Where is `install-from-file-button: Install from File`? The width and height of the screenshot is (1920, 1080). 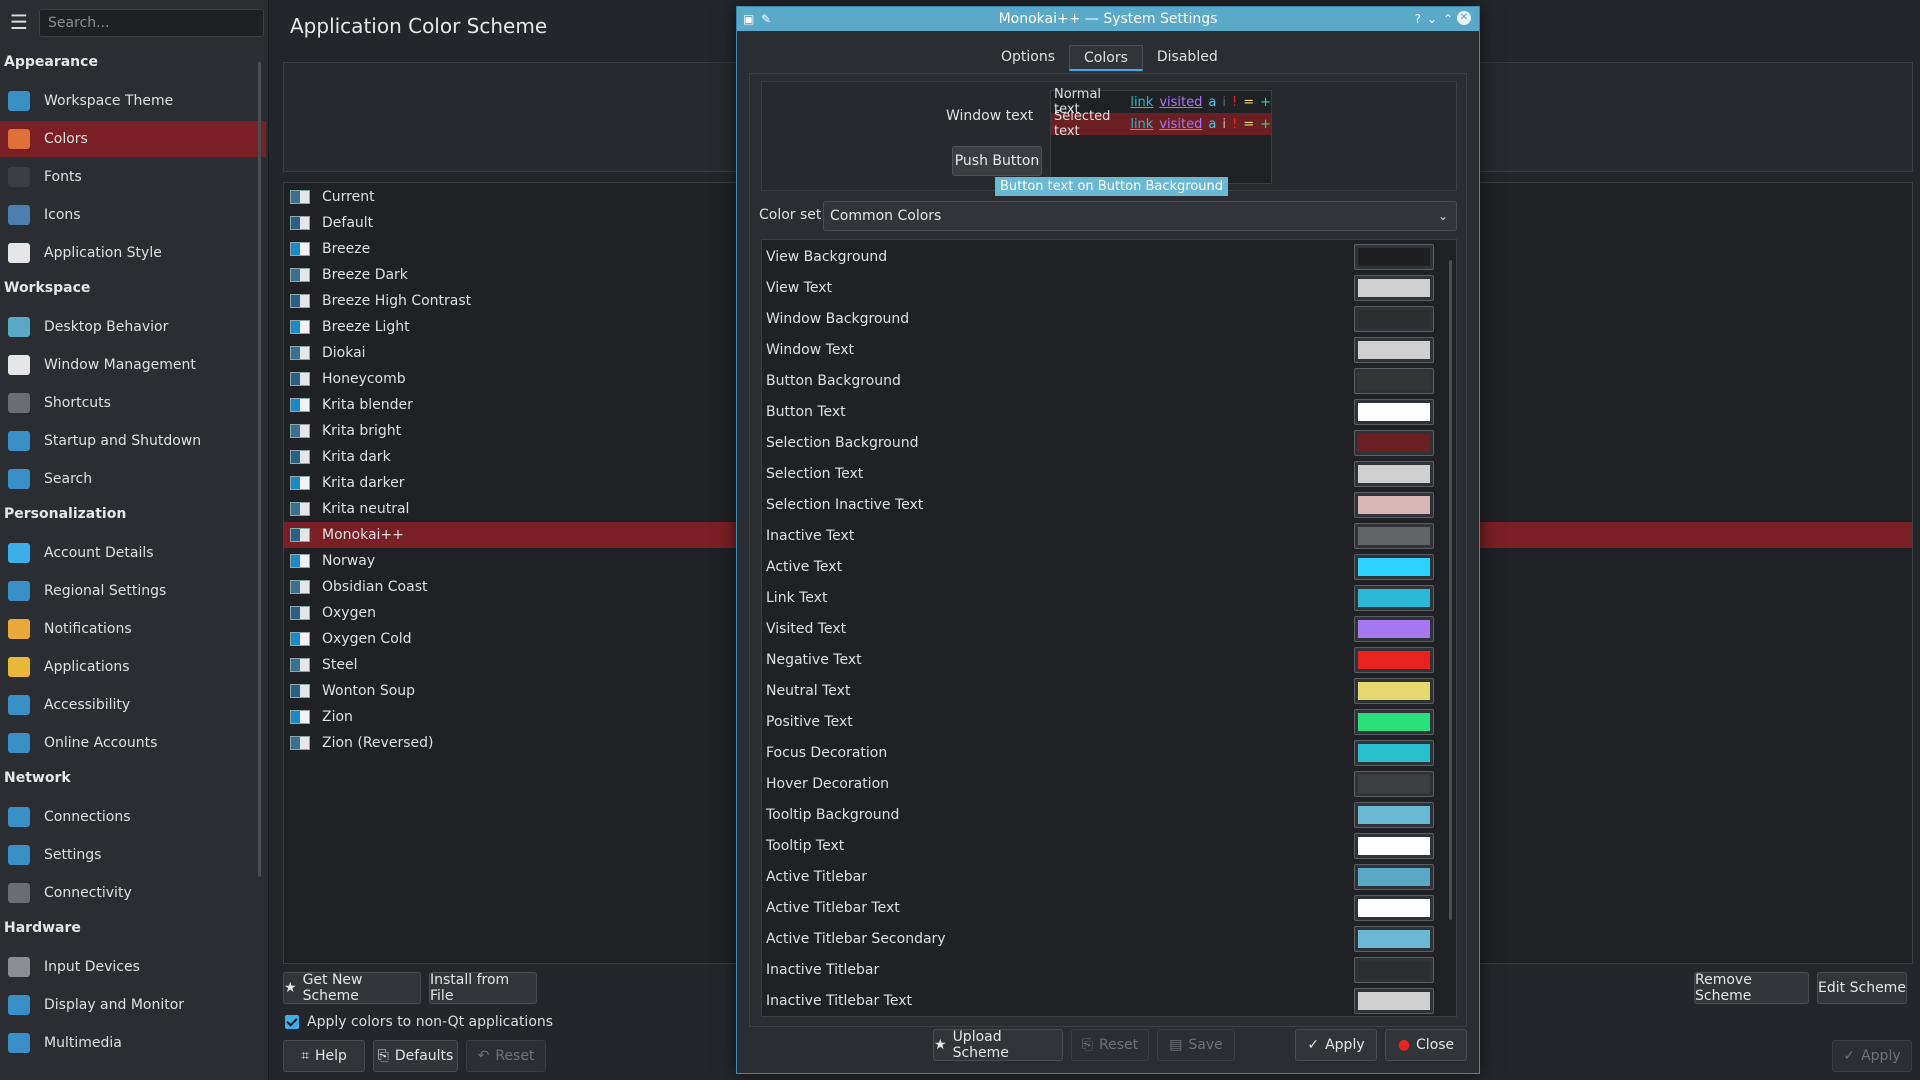 install-from-file-button: Install from File is located at coordinates (483, 988).